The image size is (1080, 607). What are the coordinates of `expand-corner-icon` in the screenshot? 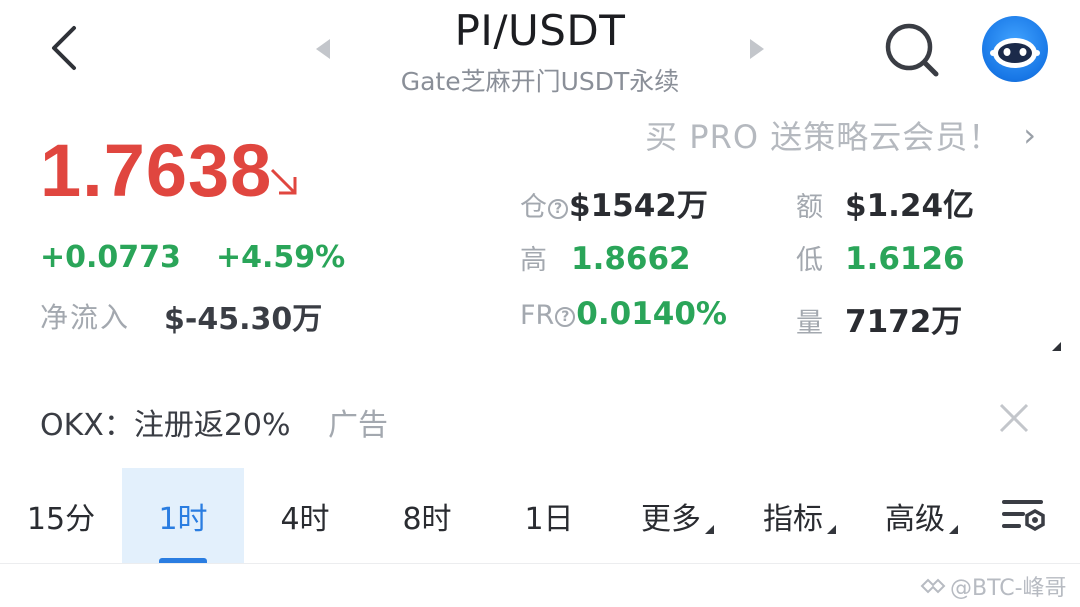 It's located at (1056, 346).